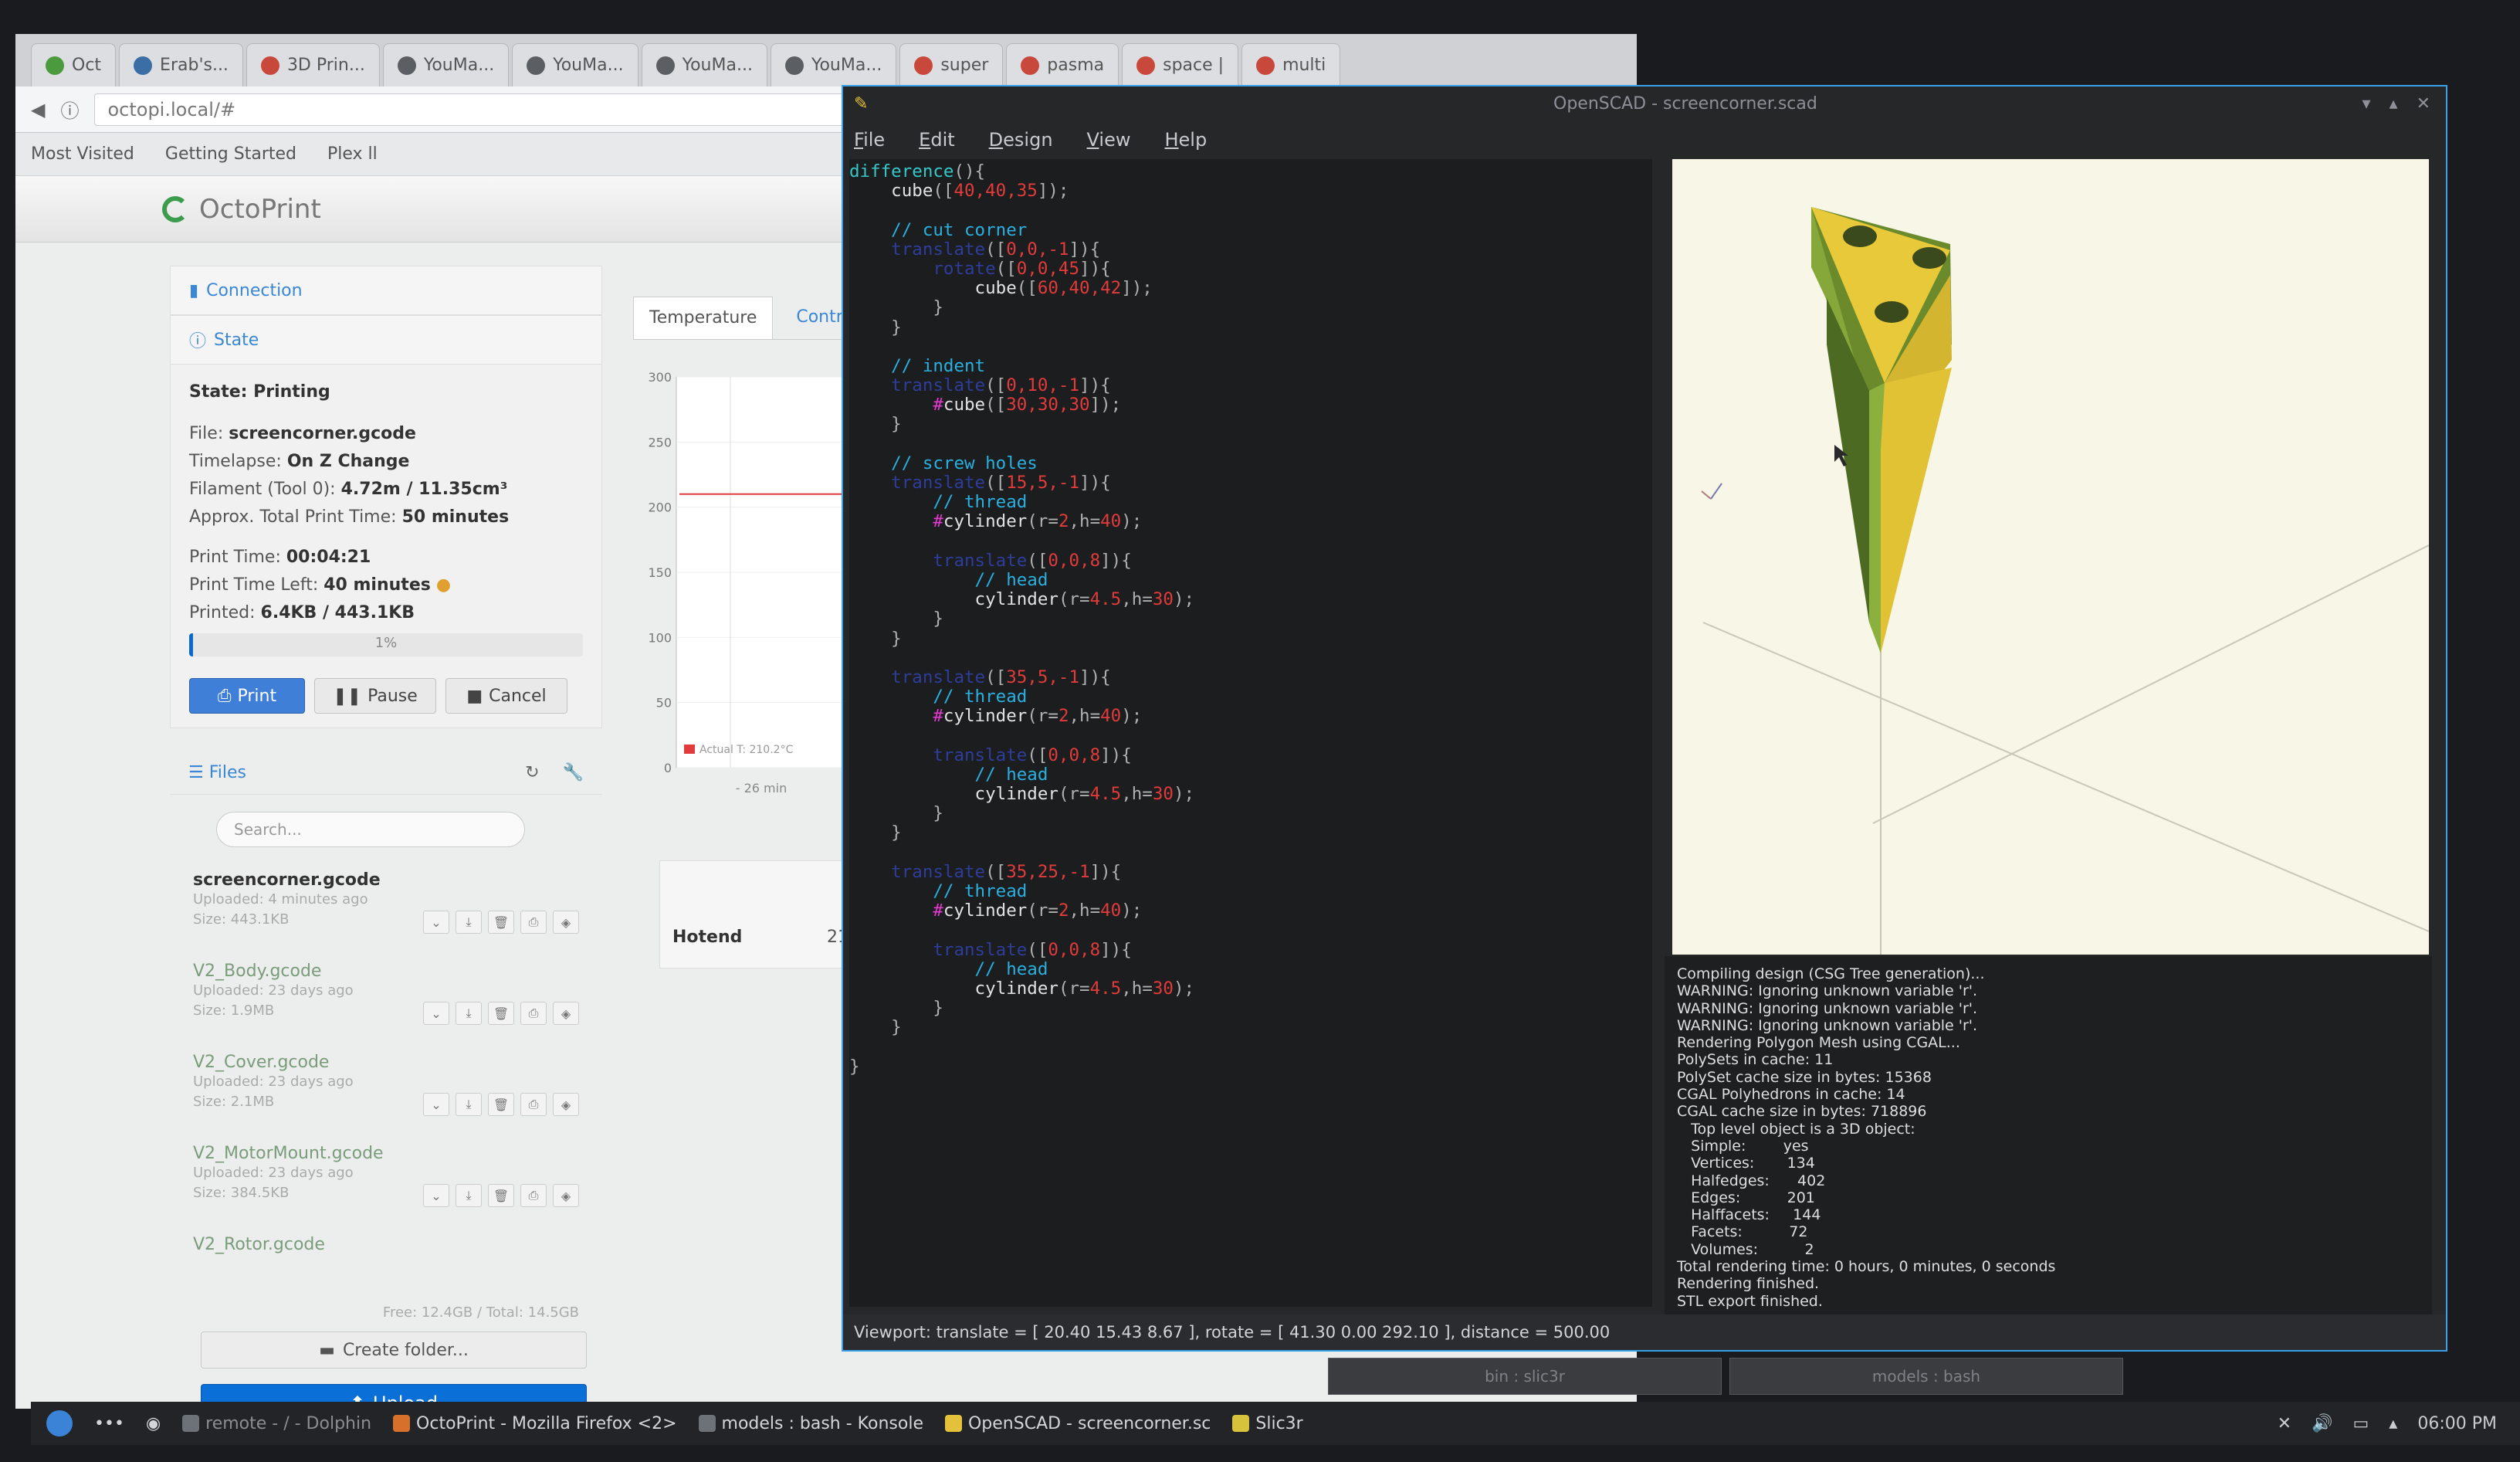  I want to click on minimize-icon: ▾, so click(2366, 104).